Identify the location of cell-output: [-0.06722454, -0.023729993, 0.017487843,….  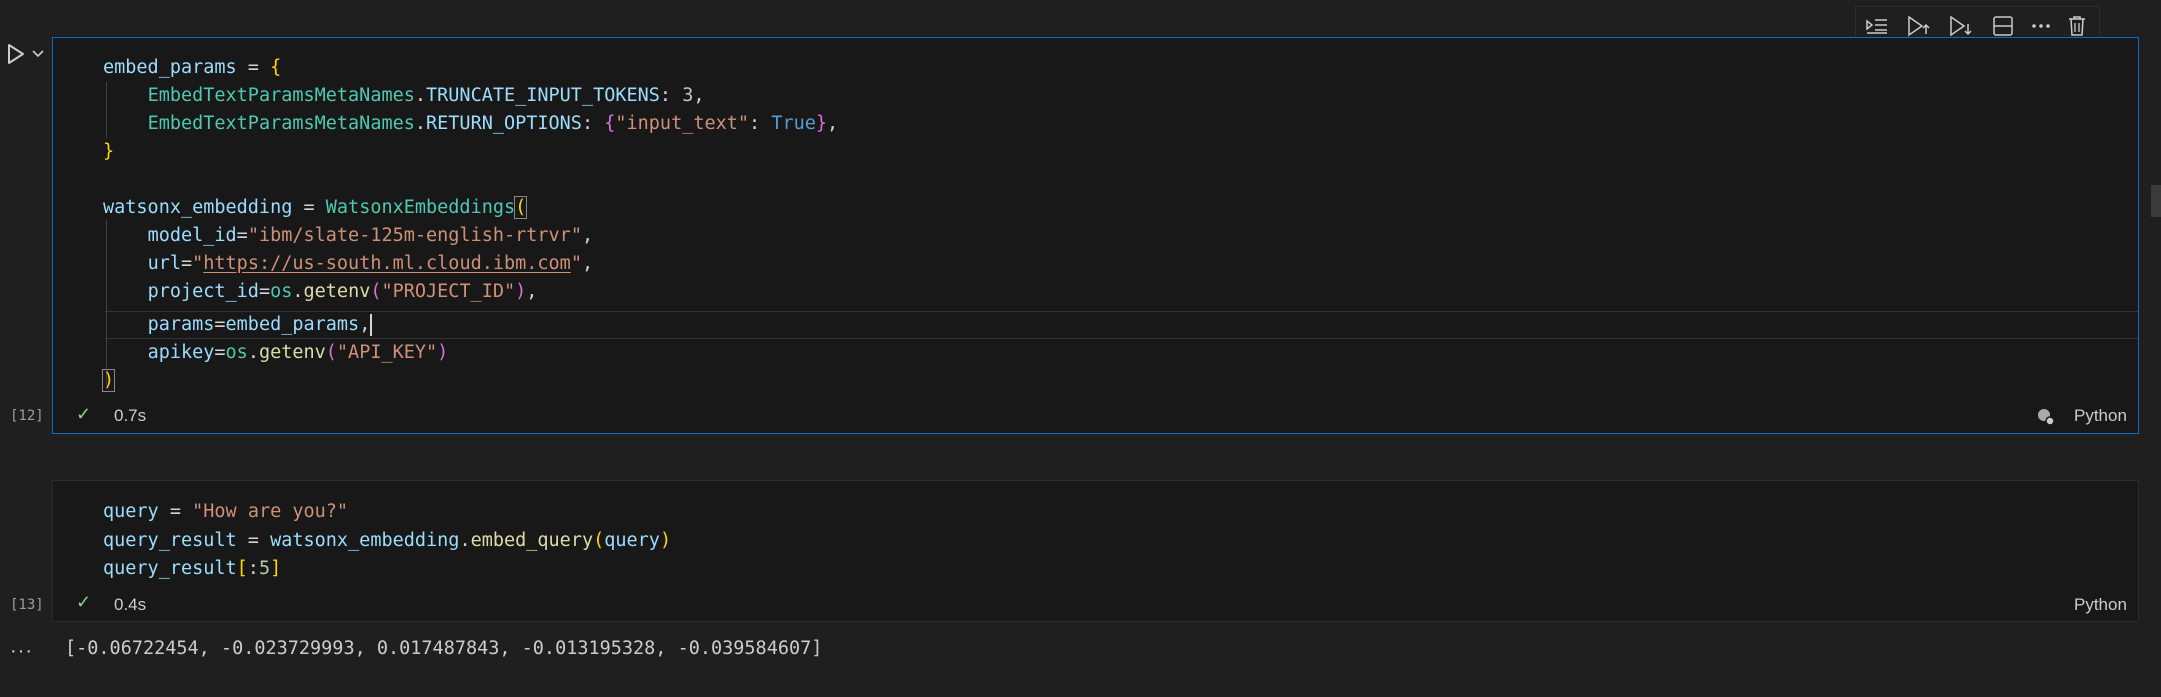
(444, 648).